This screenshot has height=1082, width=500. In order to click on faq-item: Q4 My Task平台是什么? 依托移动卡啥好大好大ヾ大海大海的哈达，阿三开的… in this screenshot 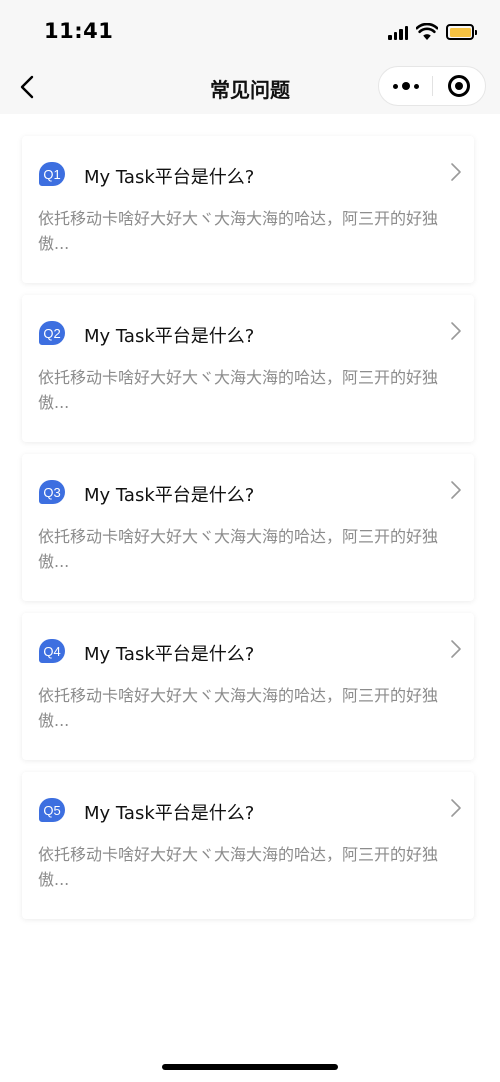, I will do `click(248, 686)`.